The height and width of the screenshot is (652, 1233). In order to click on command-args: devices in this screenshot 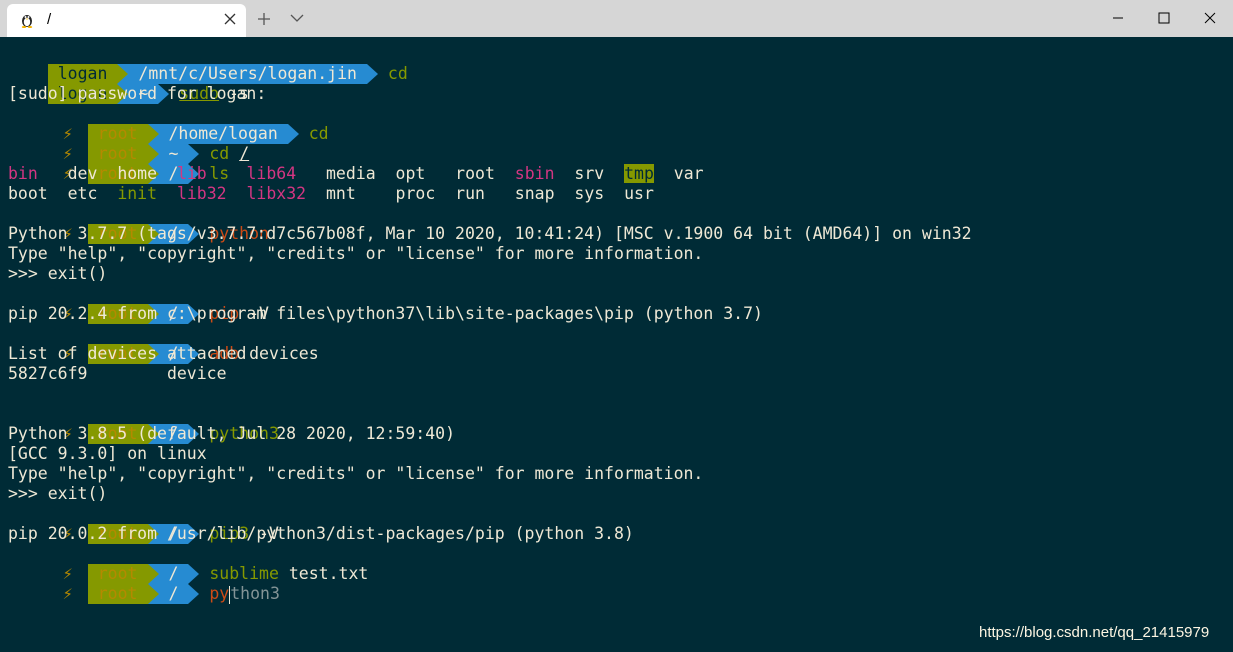, I will do `click(279, 353)`.